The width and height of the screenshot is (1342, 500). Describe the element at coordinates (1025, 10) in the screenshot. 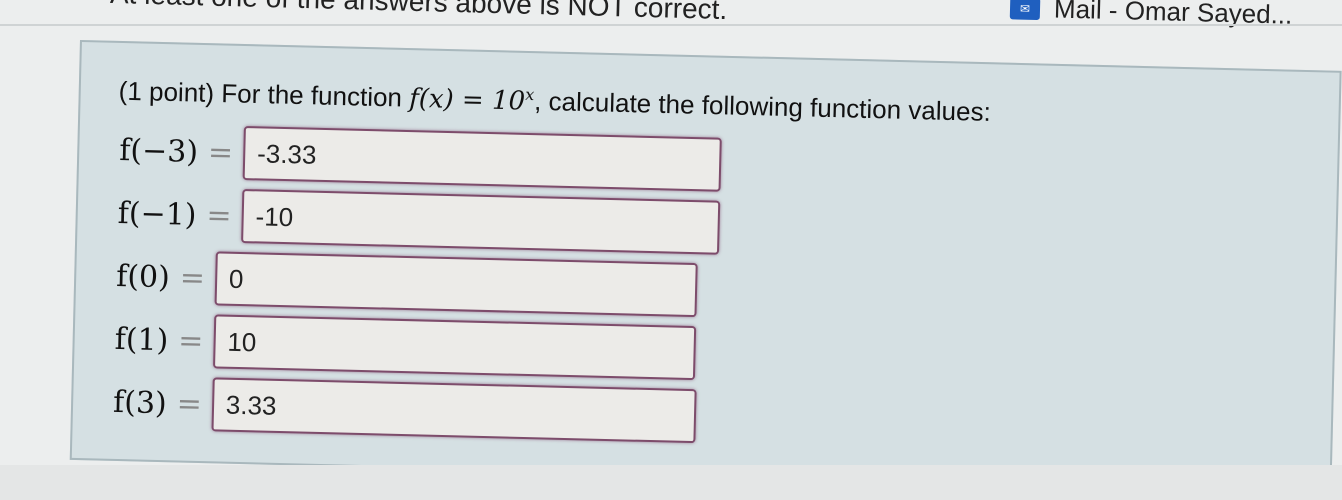

I see `mail-icon: ✉` at that location.